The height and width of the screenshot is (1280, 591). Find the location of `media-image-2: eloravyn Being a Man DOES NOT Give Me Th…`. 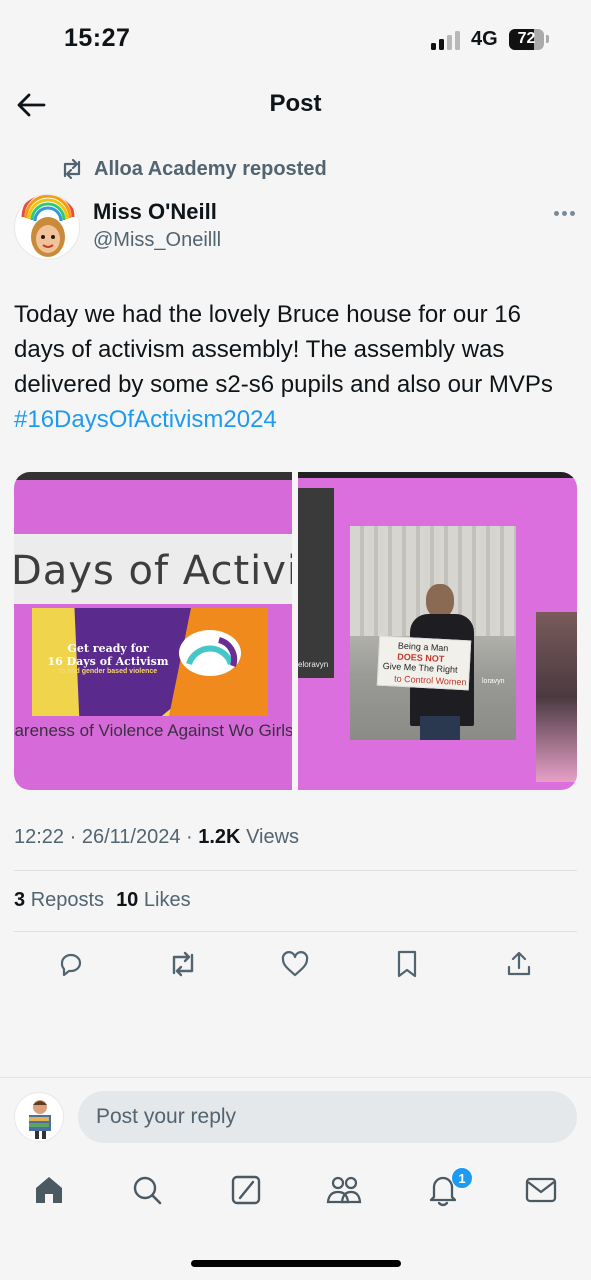

media-image-2: eloravyn Being a Man DOES NOT Give Me Th… is located at coordinates (437, 631).